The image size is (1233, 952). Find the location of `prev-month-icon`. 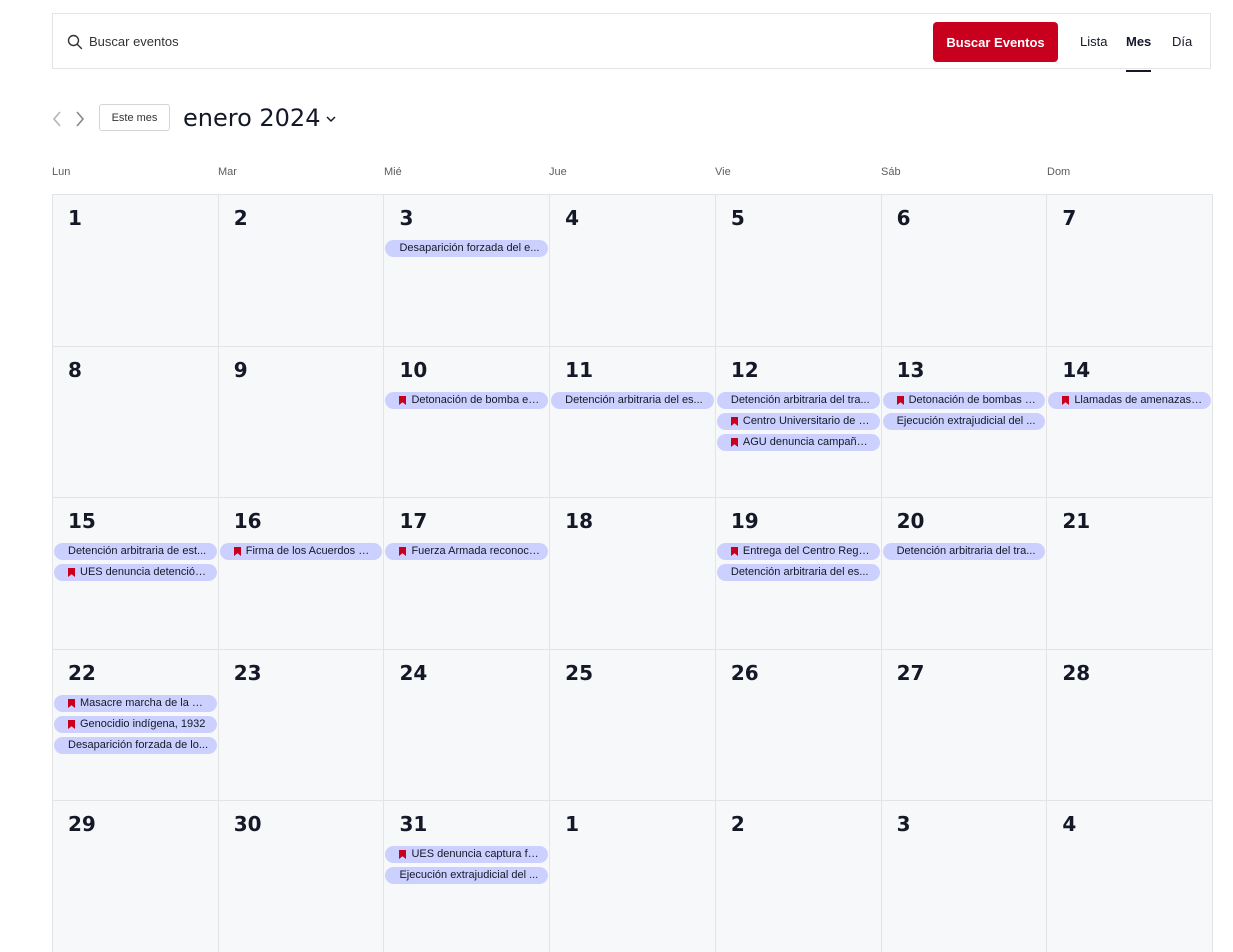

prev-month-icon is located at coordinates (57, 119).